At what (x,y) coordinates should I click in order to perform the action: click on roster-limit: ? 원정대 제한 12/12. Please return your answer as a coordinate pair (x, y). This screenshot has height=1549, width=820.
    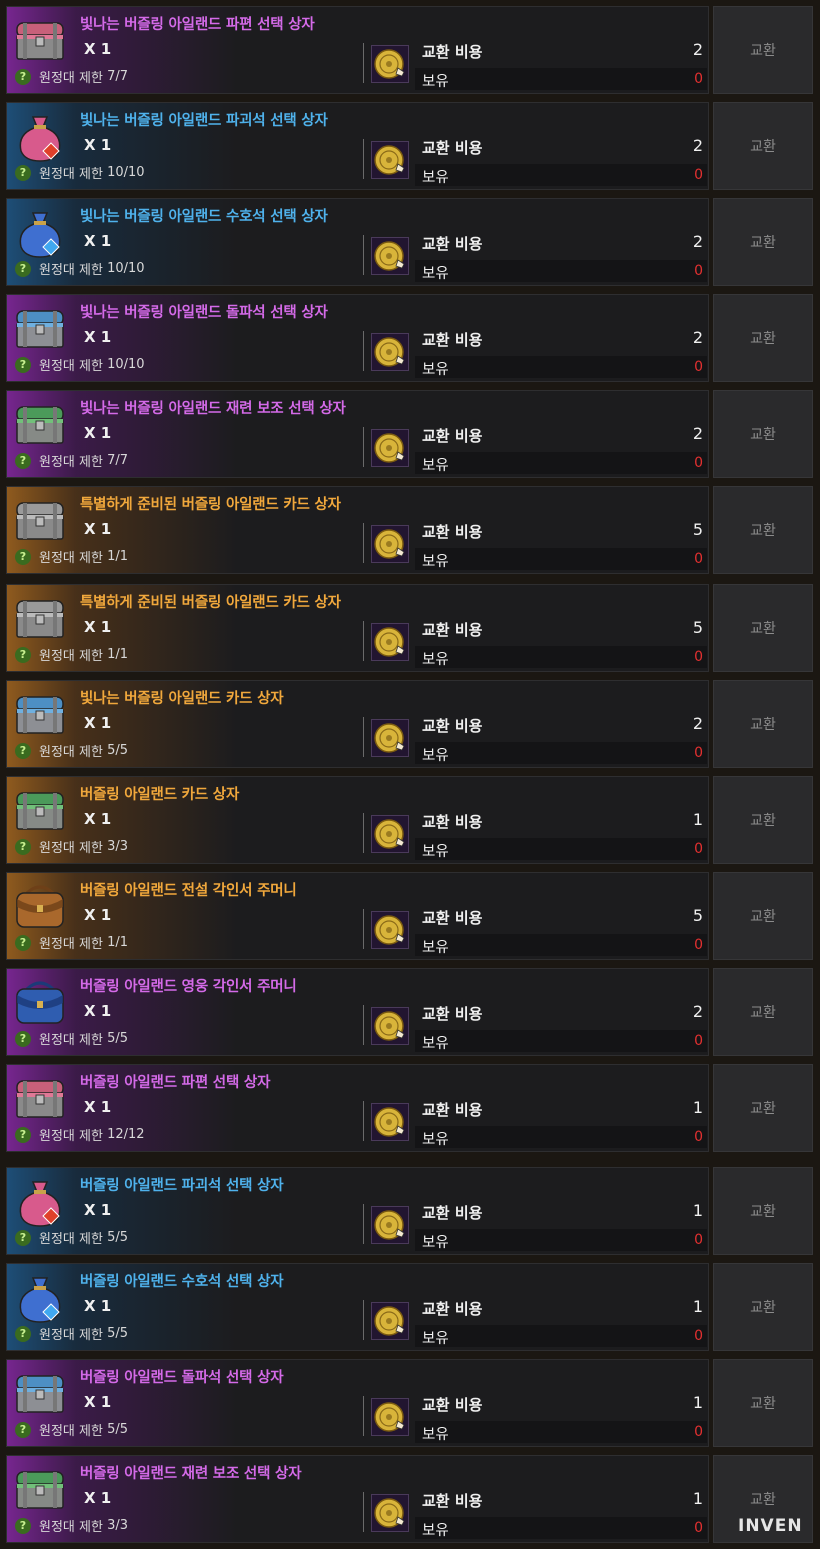
    Looking at the image, I should click on (80, 1134).